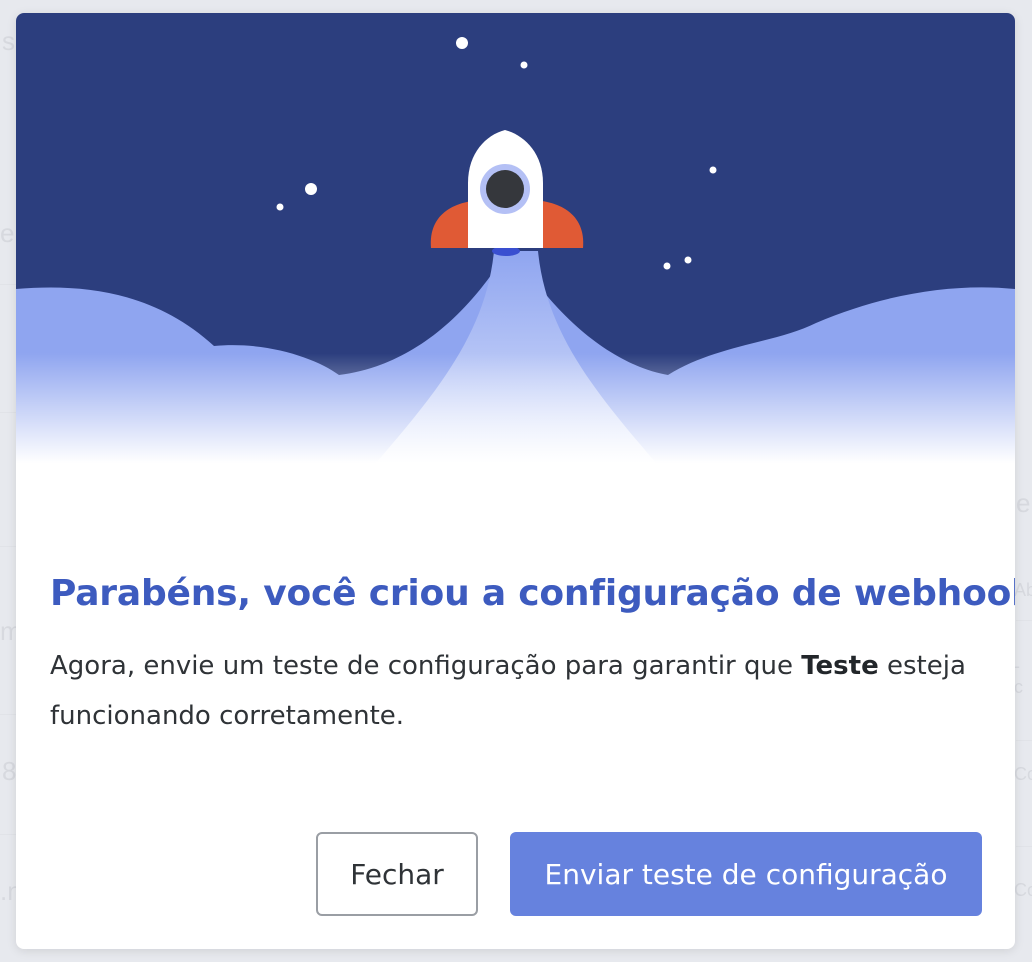 The width and height of the screenshot is (1032, 962). Describe the element at coordinates (515, 408) in the screenshot. I see `fade-overlay` at that location.